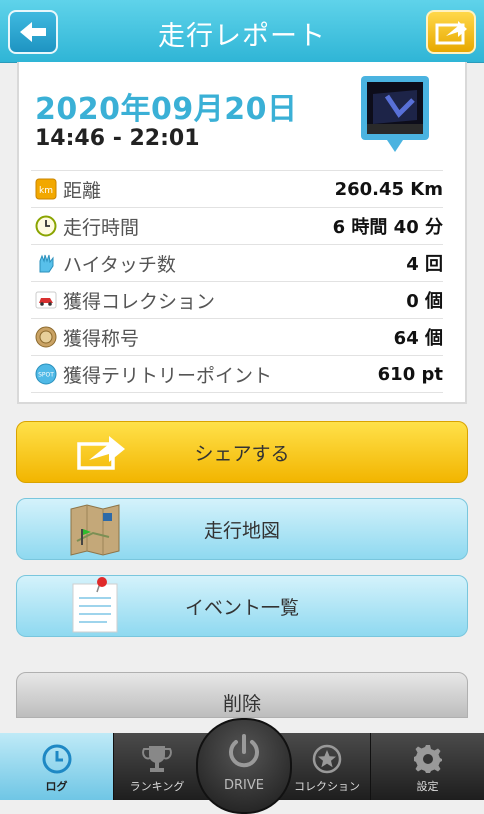  Describe the element at coordinates (46, 263) in the screenshot. I see `high-five-icon` at that location.